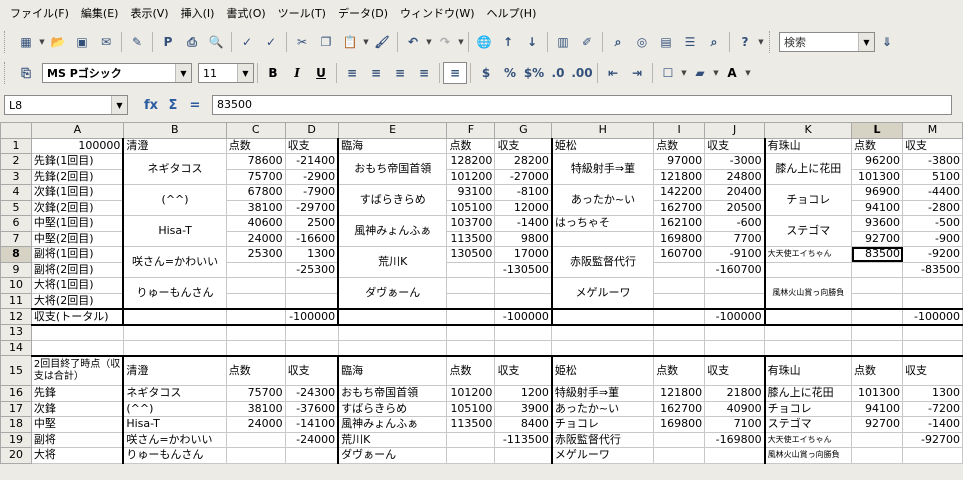 This screenshot has height=480, width=963. What do you see at coordinates (311, 424) in the screenshot?
I see `cell: -14100` at bounding box center [311, 424].